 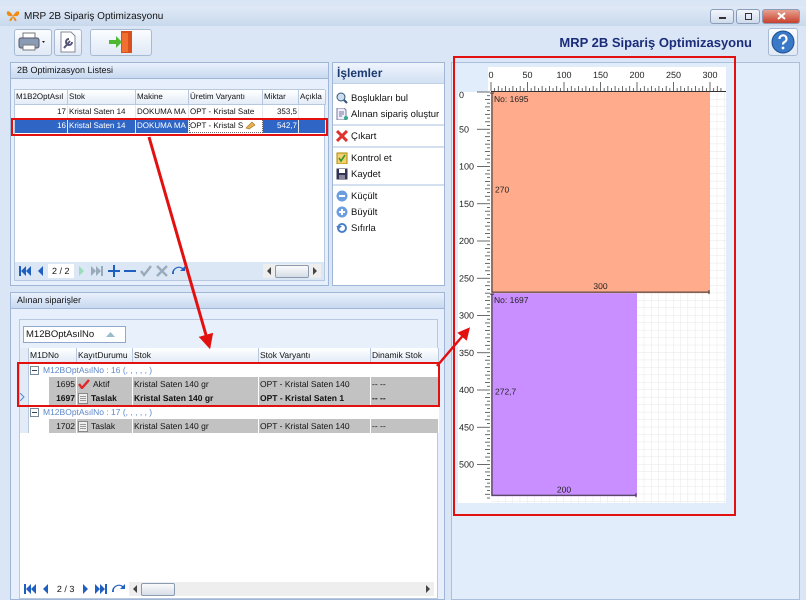 I want to click on column-header: Miktar, so click(x=281, y=97).